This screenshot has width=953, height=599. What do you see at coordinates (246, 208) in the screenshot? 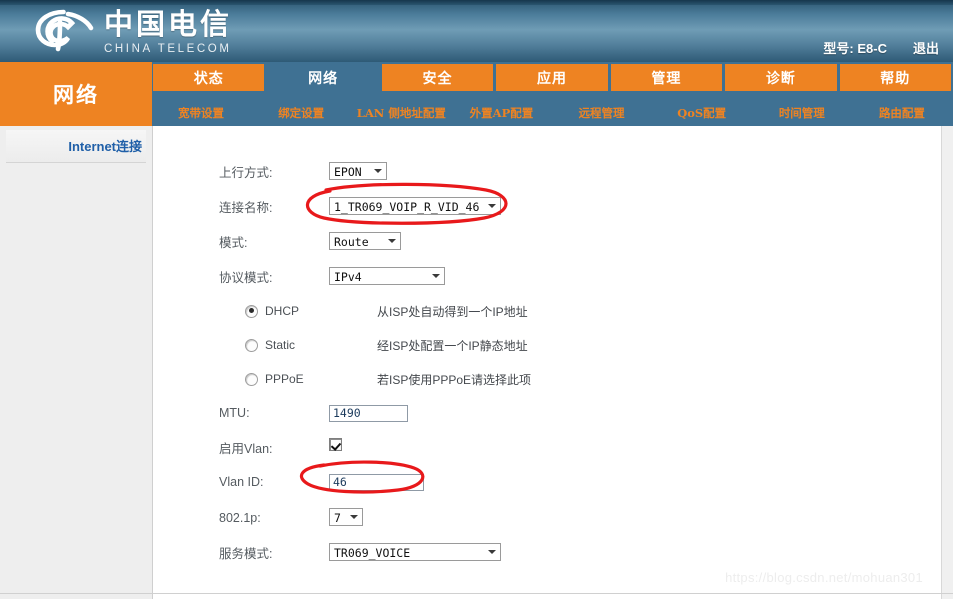
I see `connection-name-label: 连接名称:` at bounding box center [246, 208].